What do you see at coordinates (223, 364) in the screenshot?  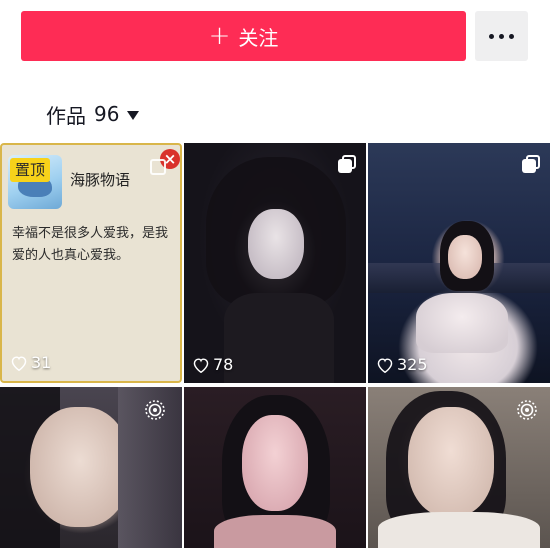 I see `like-count-value: 78` at bounding box center [223, 364].